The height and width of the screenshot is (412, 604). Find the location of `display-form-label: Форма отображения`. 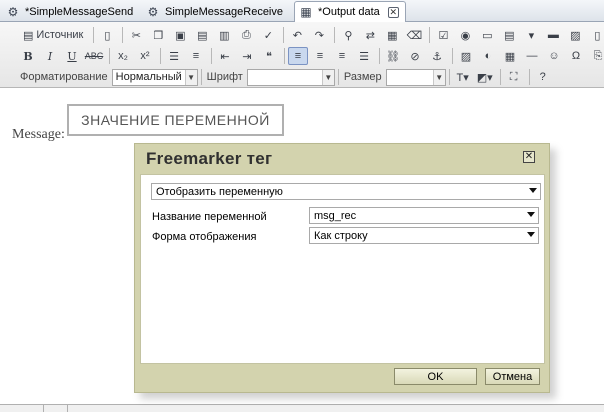

display-form-label: Форма отображения is located at coordinates (204, 237).